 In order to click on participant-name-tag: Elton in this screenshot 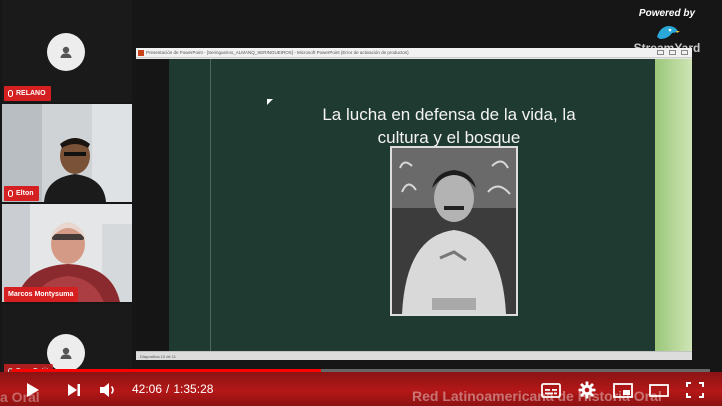, I will do `click(21, 193)`.